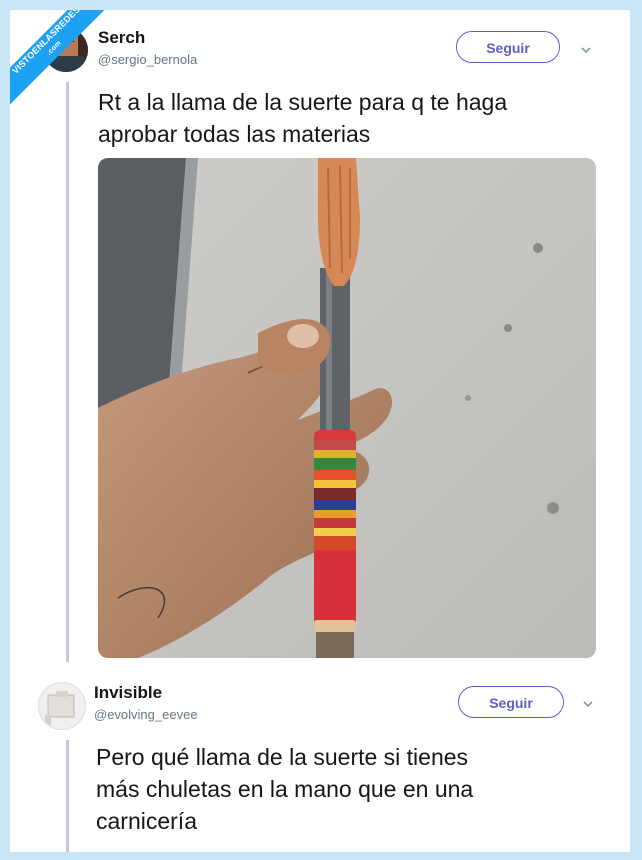 This screenshot has width=642, height=860. What do you see at coordinates (511, 702) in the screenshot?
I see `tweet2-follow-button: Seguir` at bounding box center [511, 702].